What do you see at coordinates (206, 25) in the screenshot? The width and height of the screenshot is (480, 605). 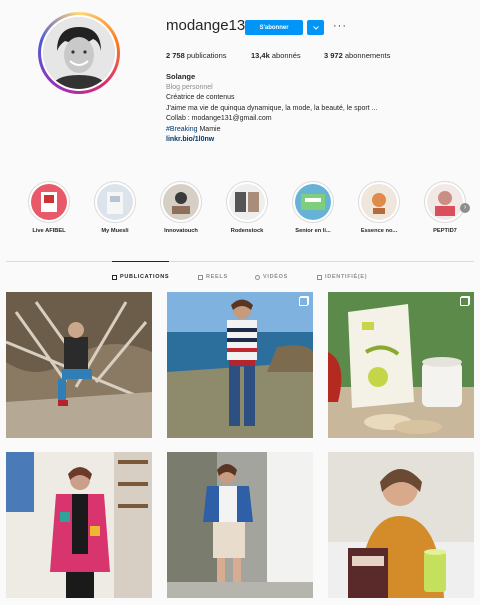 I see `profile-username: modange13` at bounding box center [206, 25].